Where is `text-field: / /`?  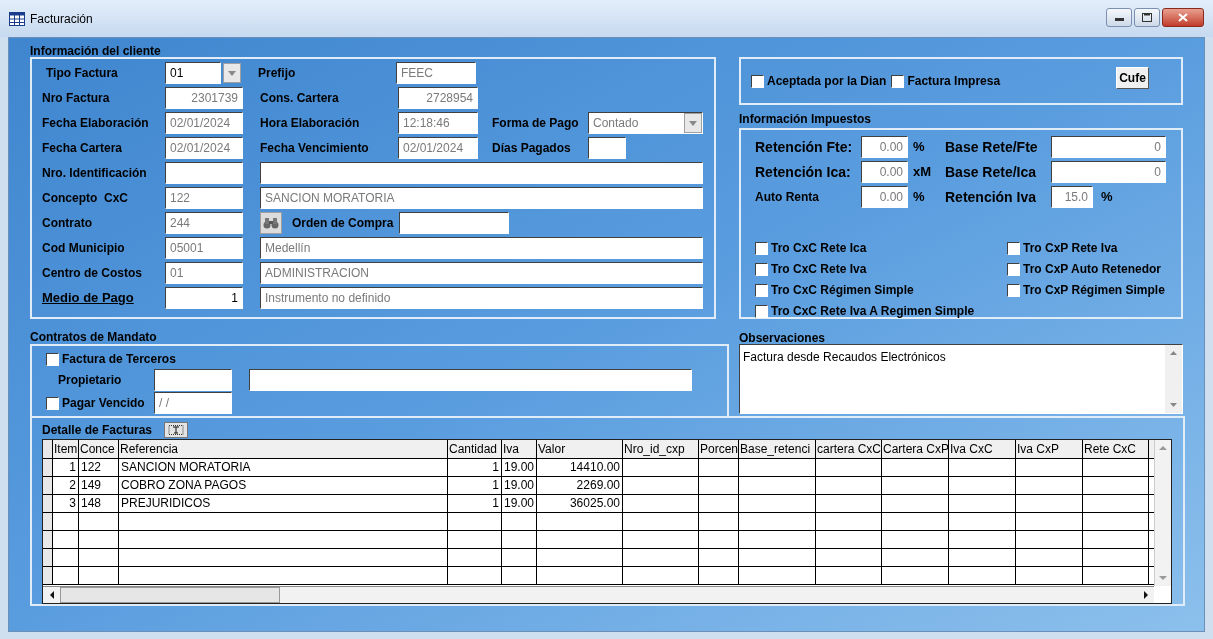
text-field: / / is located at coordinates (193, 403).